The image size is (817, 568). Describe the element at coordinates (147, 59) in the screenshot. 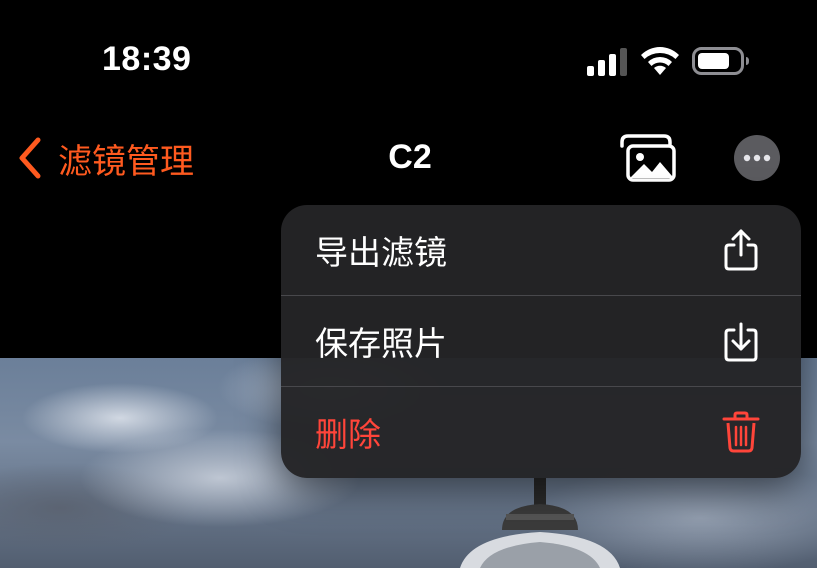

I see `status-time: 18:39` at that location.